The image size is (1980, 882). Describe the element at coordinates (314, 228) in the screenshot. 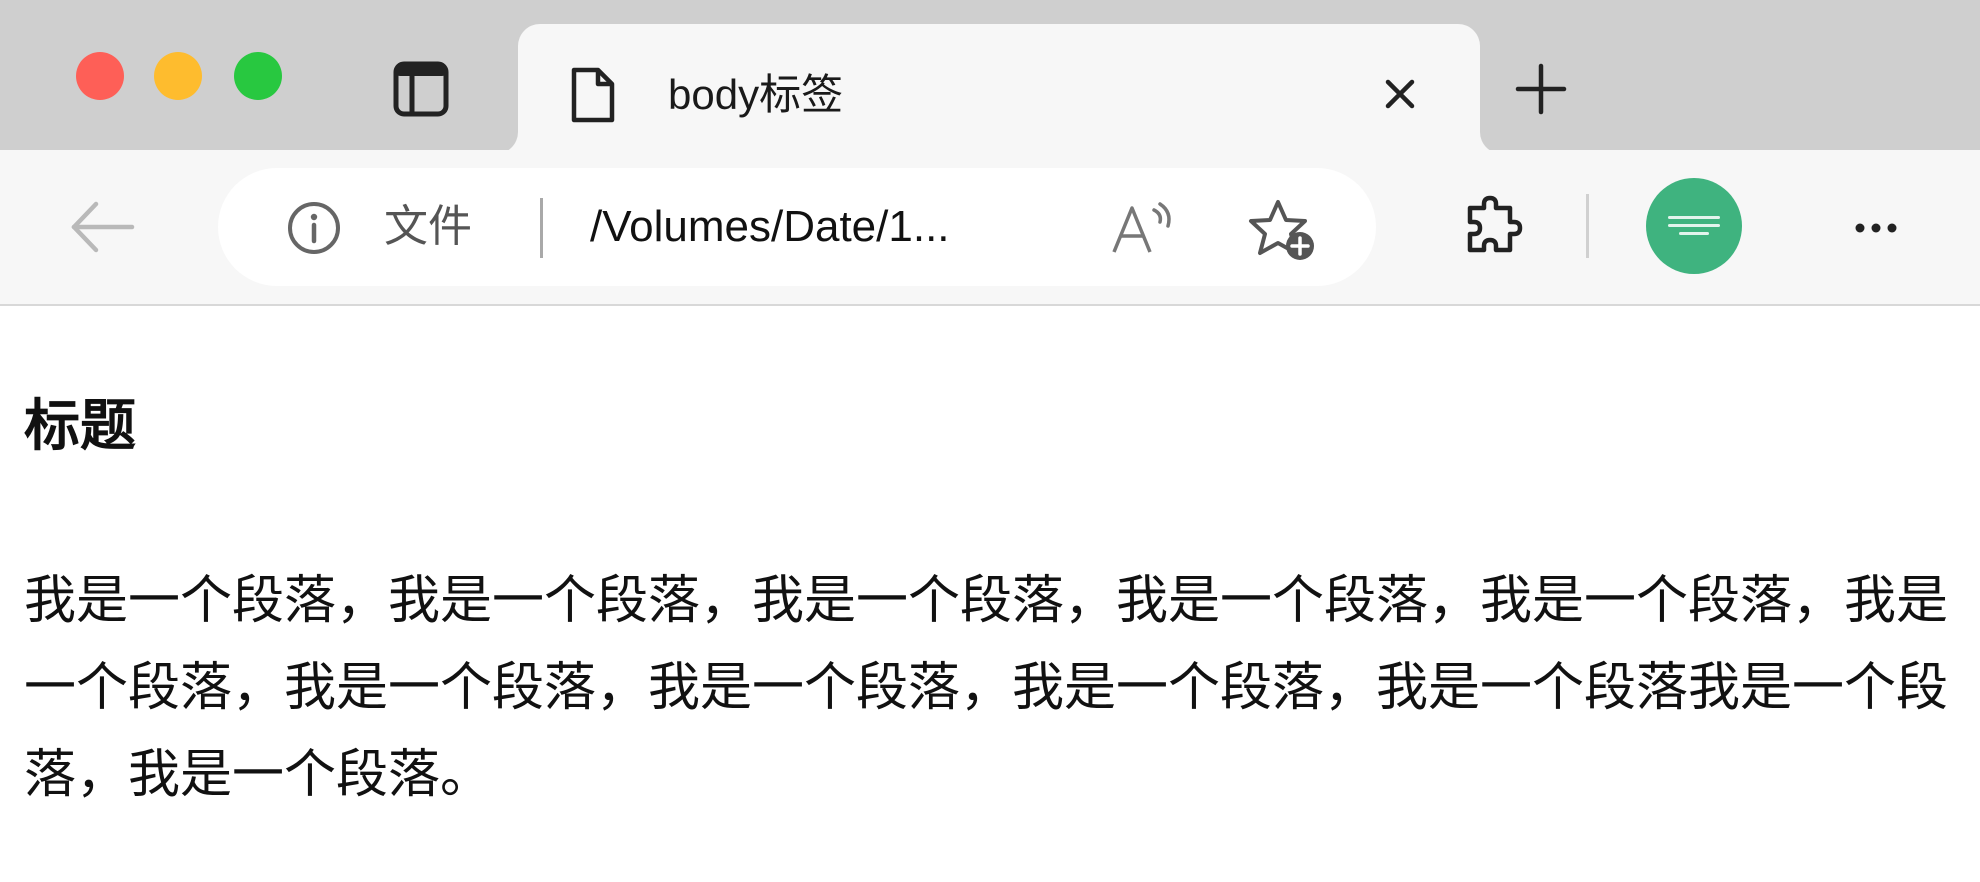

I see `info-icon` at that location.